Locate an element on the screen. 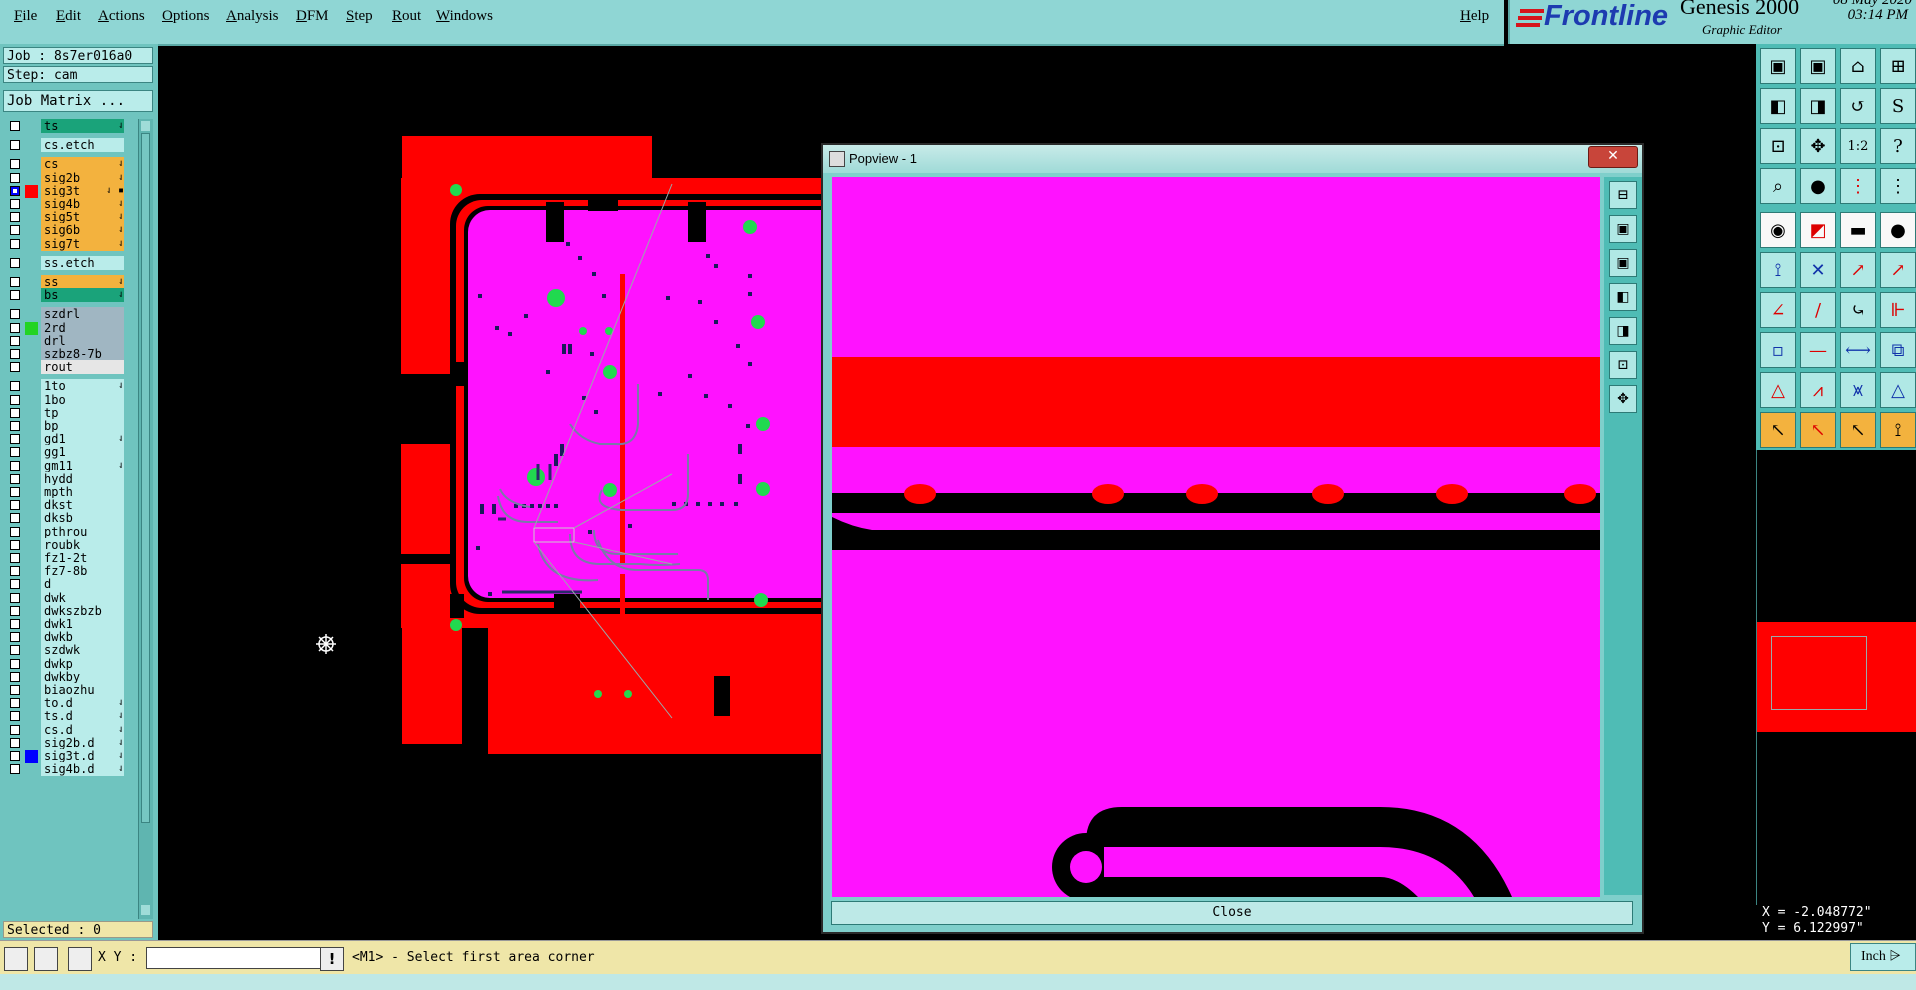  xy-input is located at coordinates (234, 958).